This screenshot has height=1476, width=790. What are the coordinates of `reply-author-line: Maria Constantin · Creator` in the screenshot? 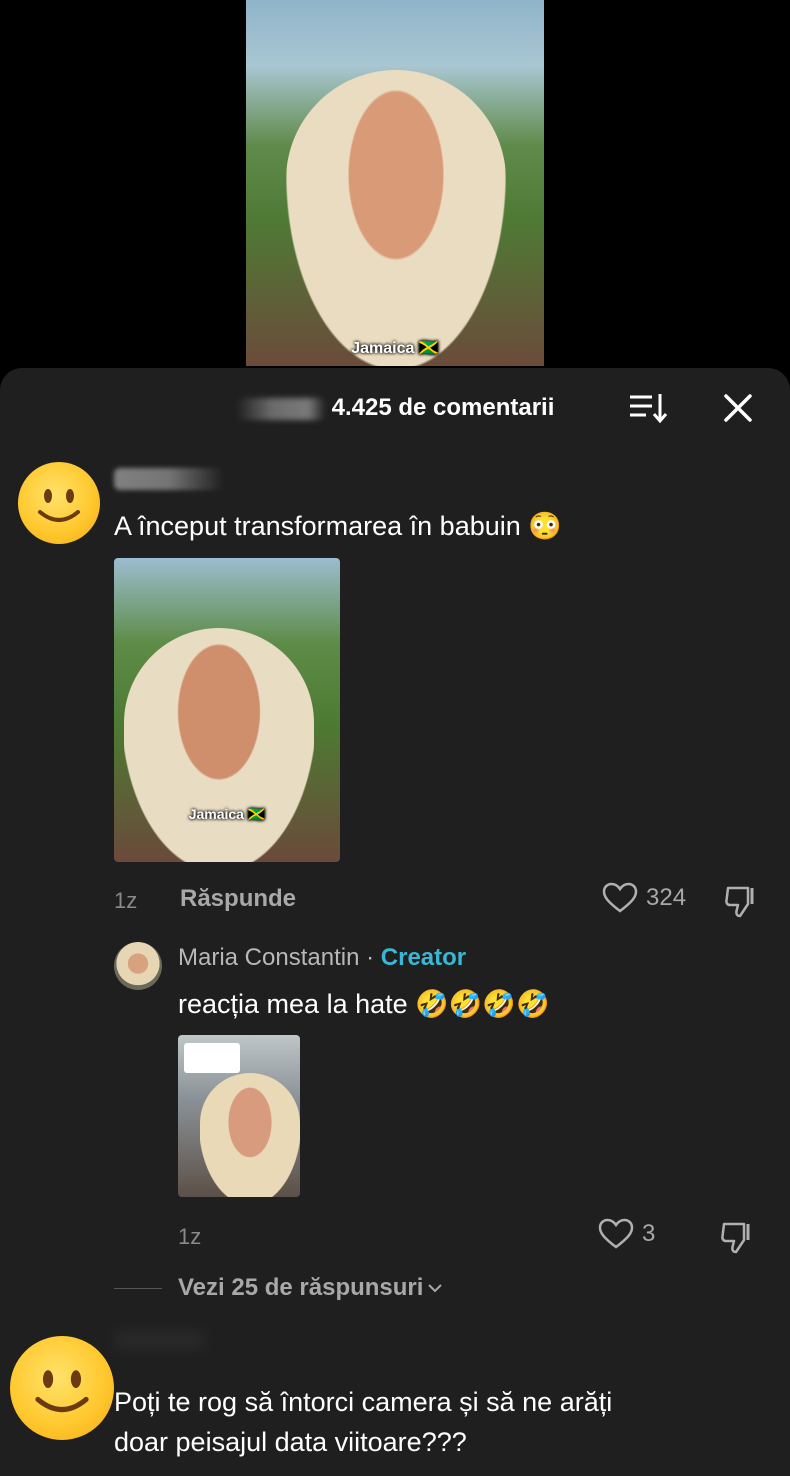 It's located at (322, 958).